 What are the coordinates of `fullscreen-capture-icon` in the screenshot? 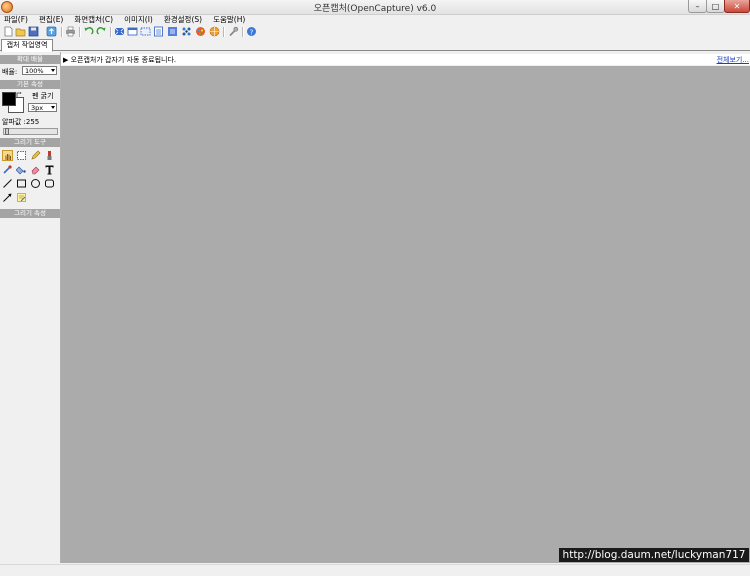 It's located at (119, 31).